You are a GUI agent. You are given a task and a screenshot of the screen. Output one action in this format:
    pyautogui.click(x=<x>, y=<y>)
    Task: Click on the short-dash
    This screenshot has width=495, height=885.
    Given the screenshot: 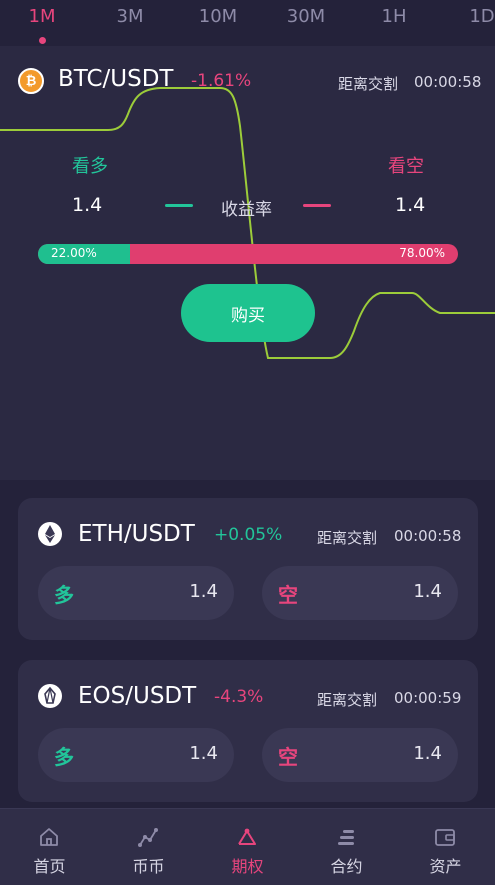 What is the action you would take?
    pyautogui.click(x=317, y=205)
    